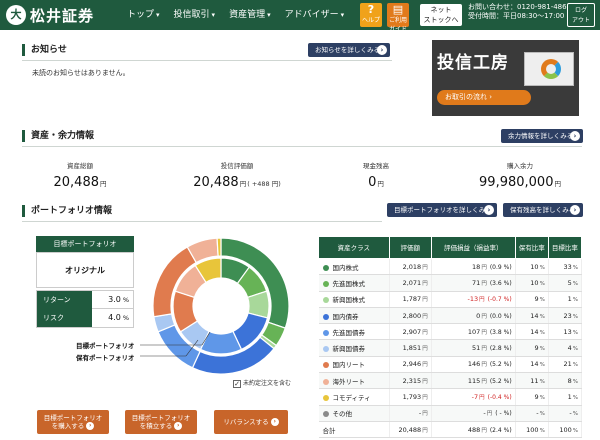 Image resolution: width=600 pixels, height=440 pixels. Describe the element at coordinates (565, 316) in the screenshot. I see `cell-target-ratio: 23%` at that location.